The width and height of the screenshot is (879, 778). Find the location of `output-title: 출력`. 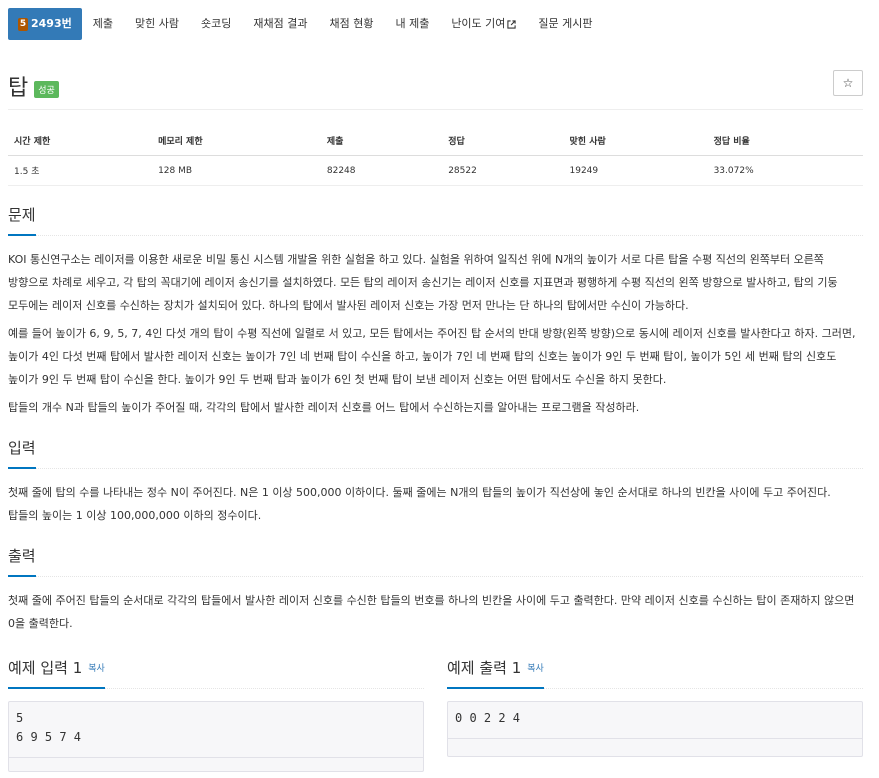

output-title: 출력 is located at coordinates (22, 561).